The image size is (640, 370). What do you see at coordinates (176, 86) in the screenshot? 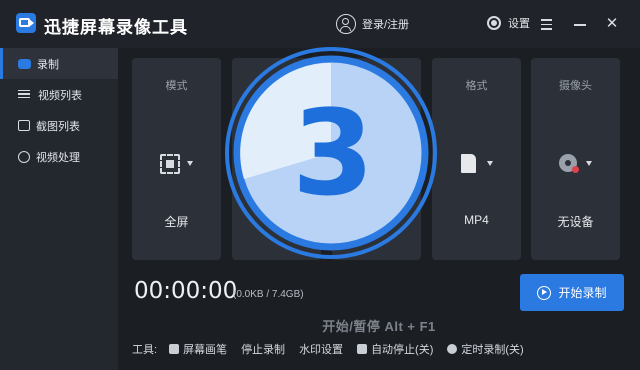
I see `card-title: 模式` at bounding box center [176, 86].